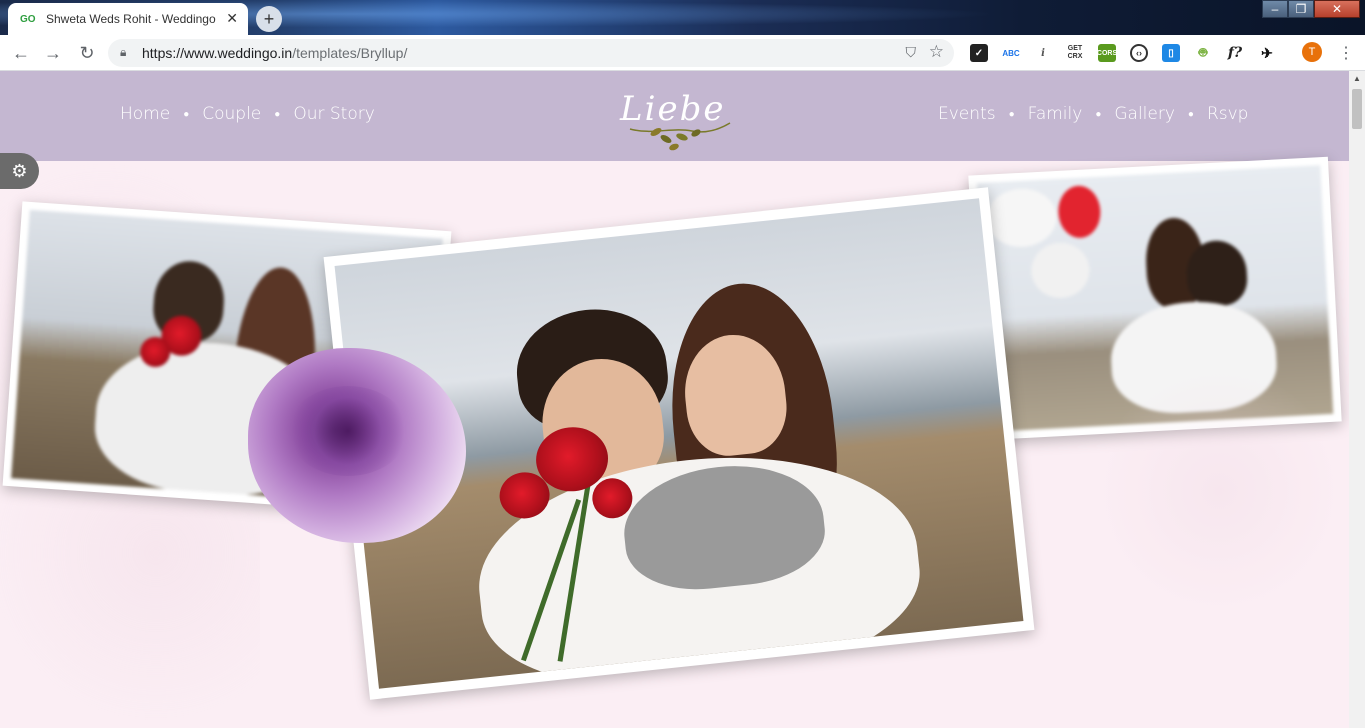 The image size is (1365, 728). What do you see at coordinates (28, 19) in the screenshot?
I see `weddingo-favicon-icon: GO` at bounding box center [28, 19].